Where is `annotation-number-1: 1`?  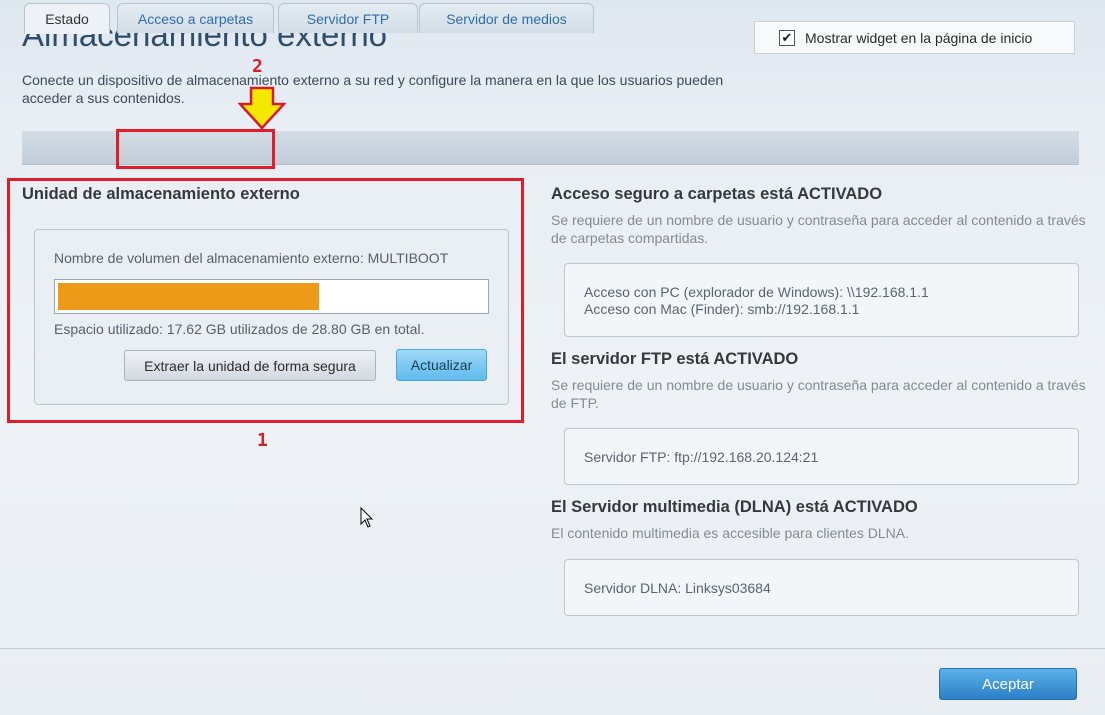 annotation-number-1: 1 is located at coordinates (262, 440).